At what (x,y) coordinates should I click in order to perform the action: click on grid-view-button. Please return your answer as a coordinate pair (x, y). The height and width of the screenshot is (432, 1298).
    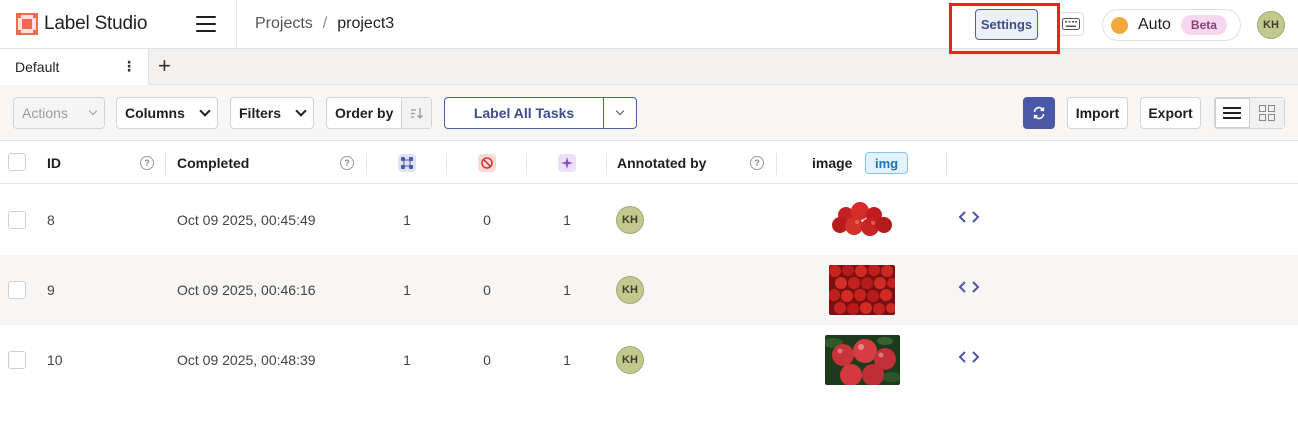
    Looking at the image, I should click on (1266, 113).